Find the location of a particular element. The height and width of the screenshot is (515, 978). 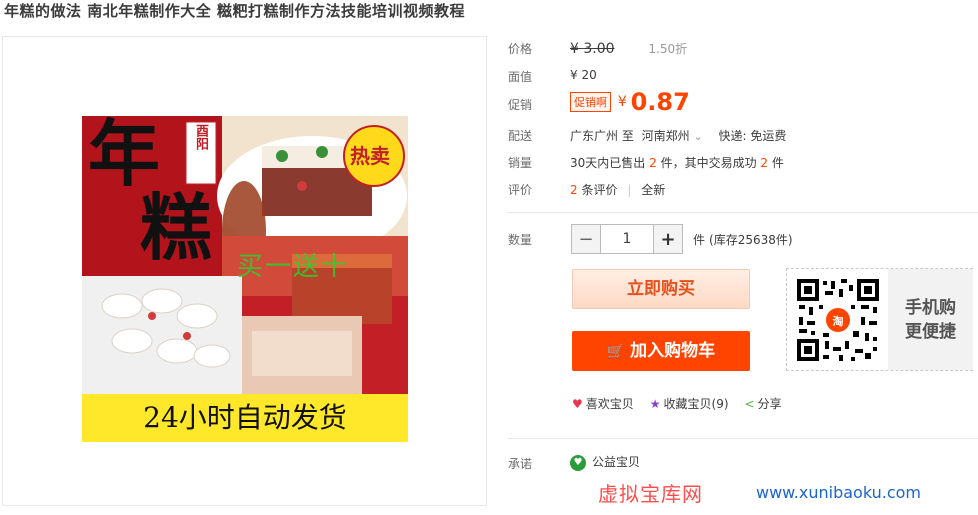

cart-icon: 🛒 is located at coordinates (615, 352).